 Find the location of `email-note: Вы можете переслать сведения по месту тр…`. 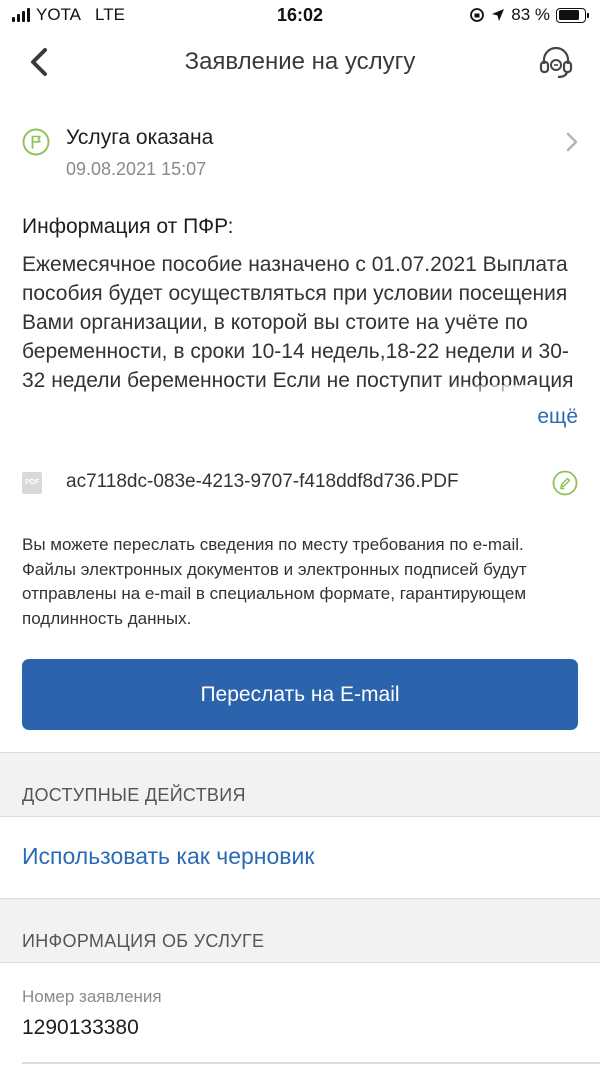

email-note: Вы можете переслать сведения по месту тр… is located at coordinates (274, 581).